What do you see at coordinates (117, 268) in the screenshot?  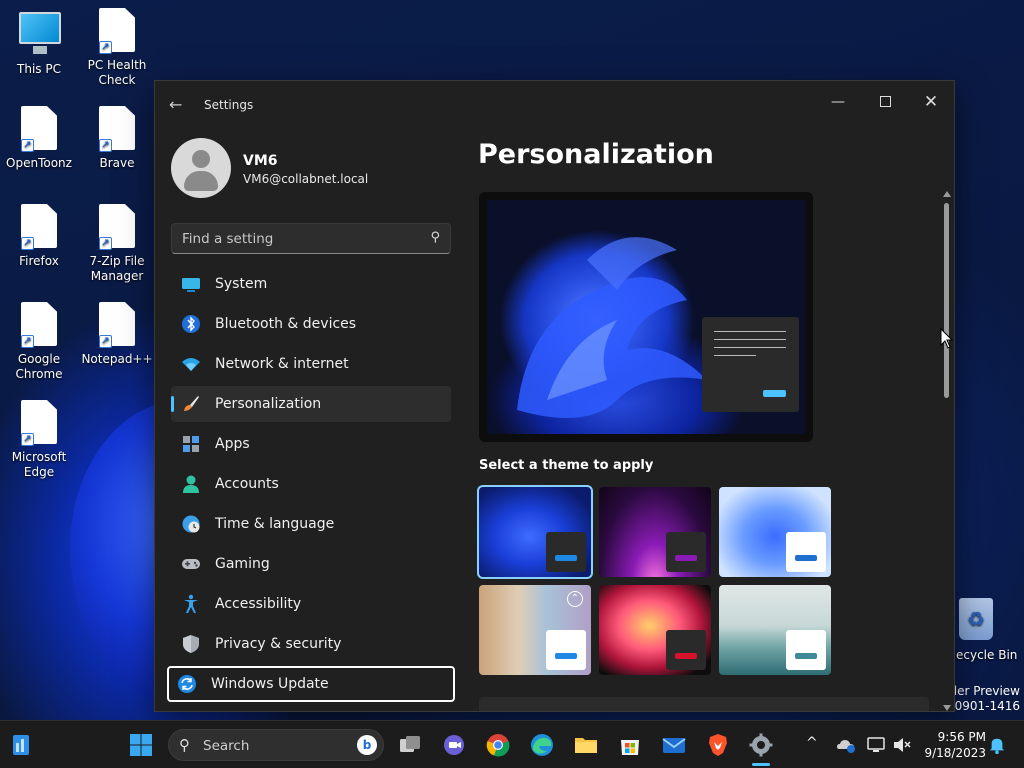 I see `desktop-icon-label: 7-Zip File Manager` at bounding box center [117, 268].